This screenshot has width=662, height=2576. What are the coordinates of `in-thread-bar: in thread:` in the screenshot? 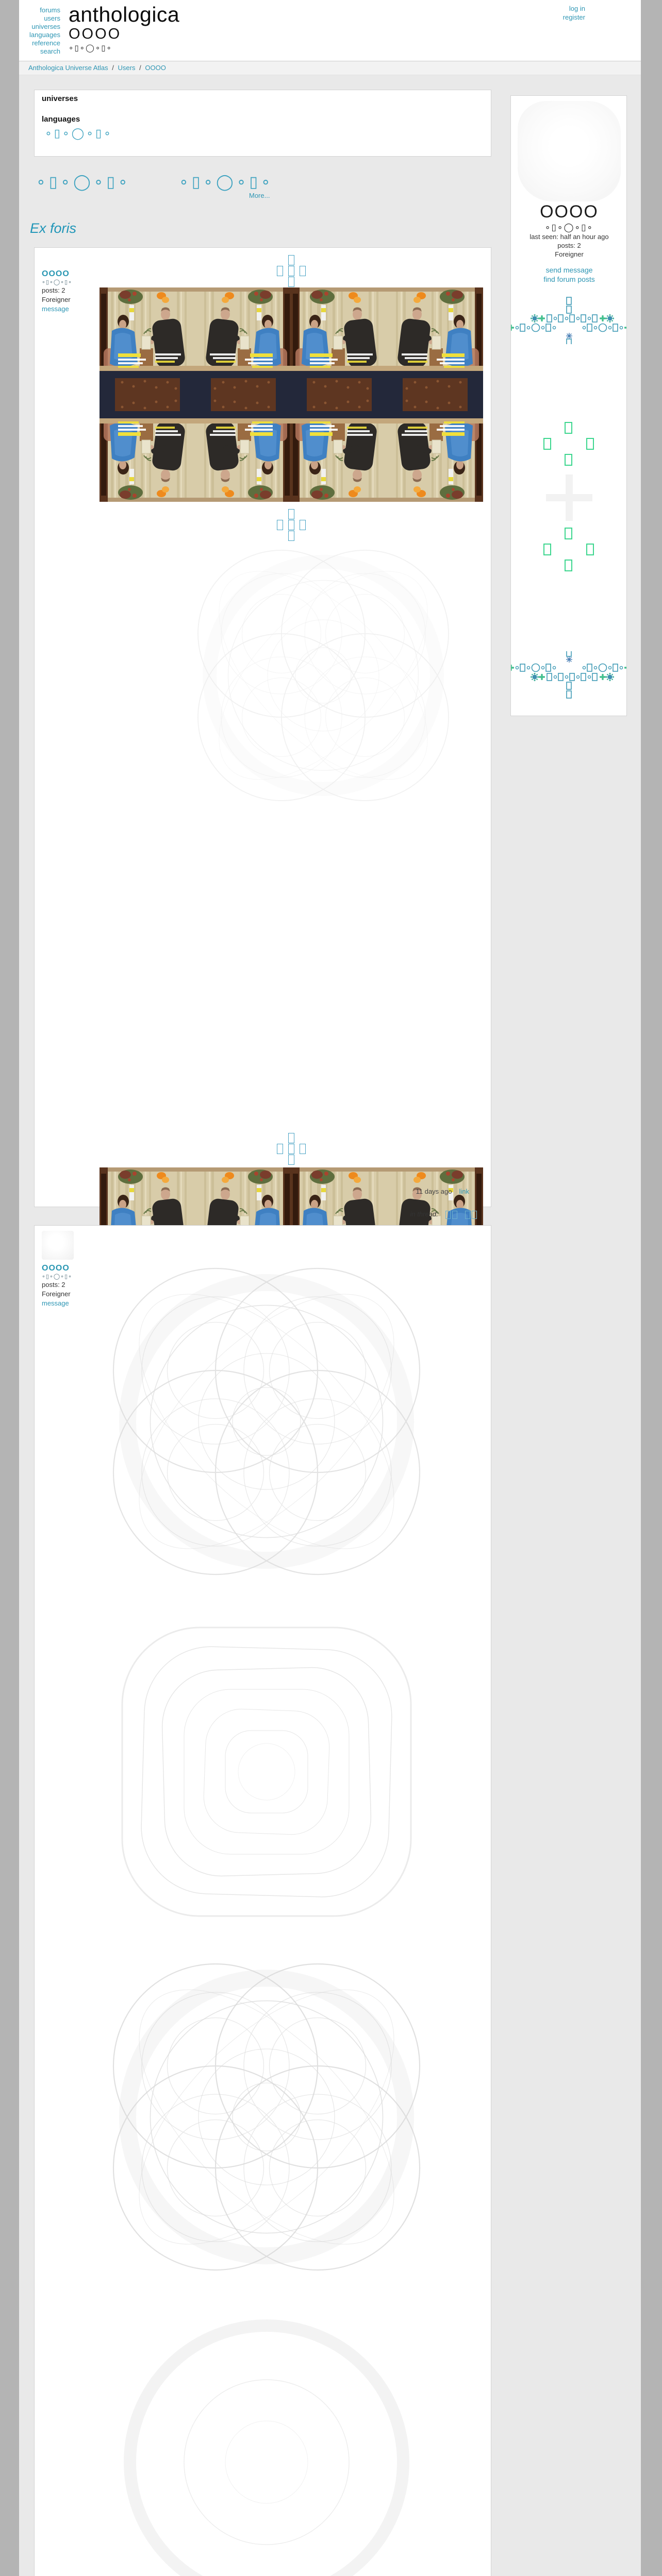 It's located at (255, 1214).